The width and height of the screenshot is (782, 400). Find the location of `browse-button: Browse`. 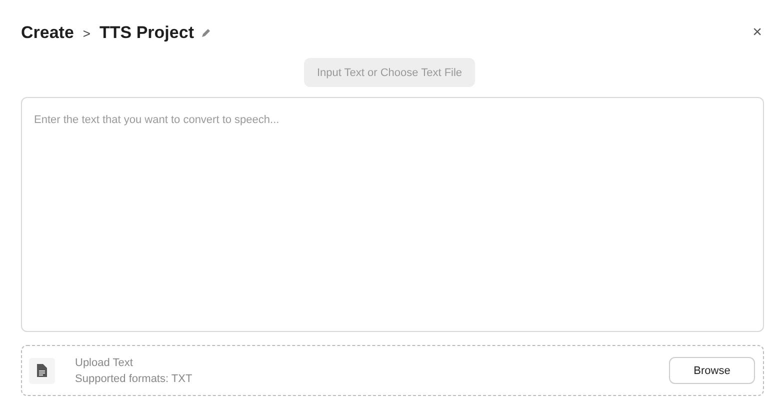

browse-button: Browse is located at coordinates (712, 370).